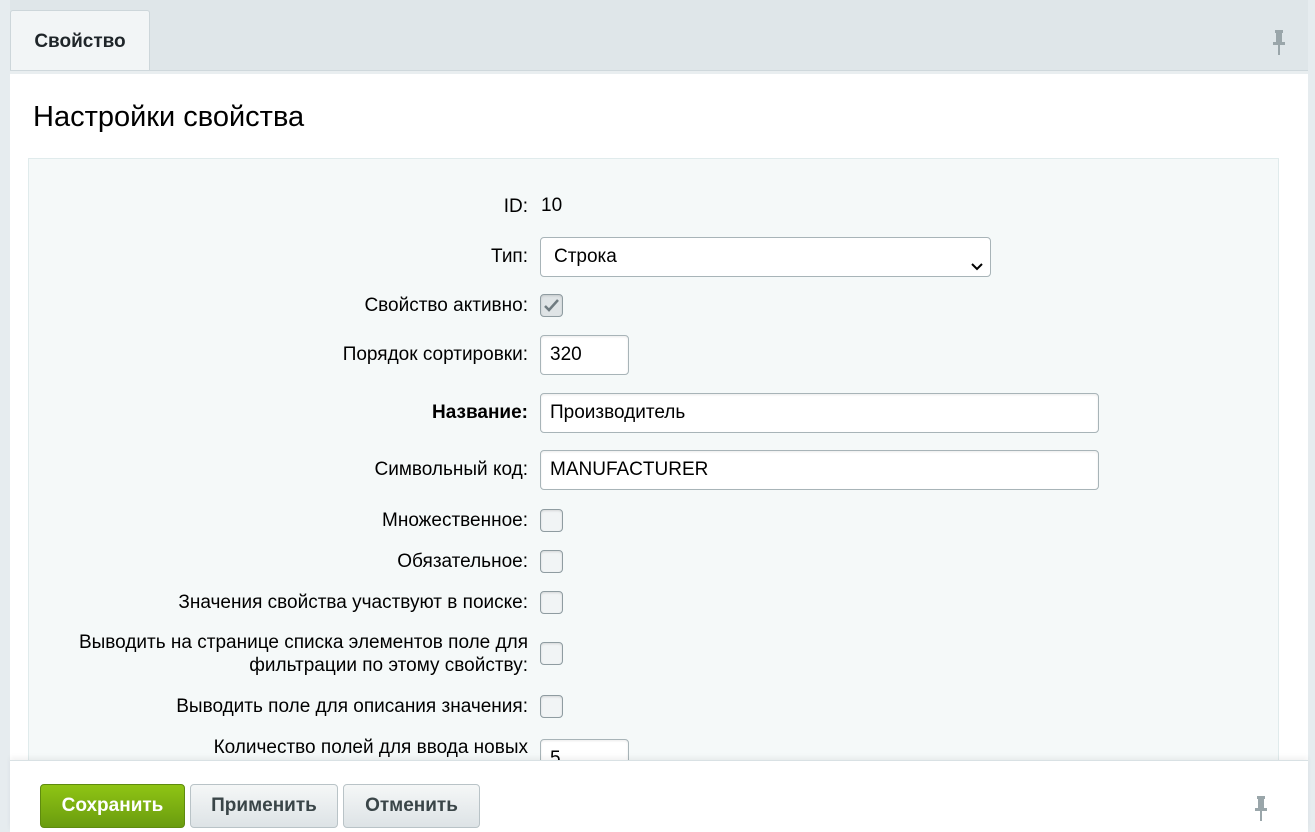 The height and width of the screenshot is (832, 1315). What do you see at coordinates (765, 257) in the screenshot?
I see `type-select: Строка` at bounding box center [765, 257].